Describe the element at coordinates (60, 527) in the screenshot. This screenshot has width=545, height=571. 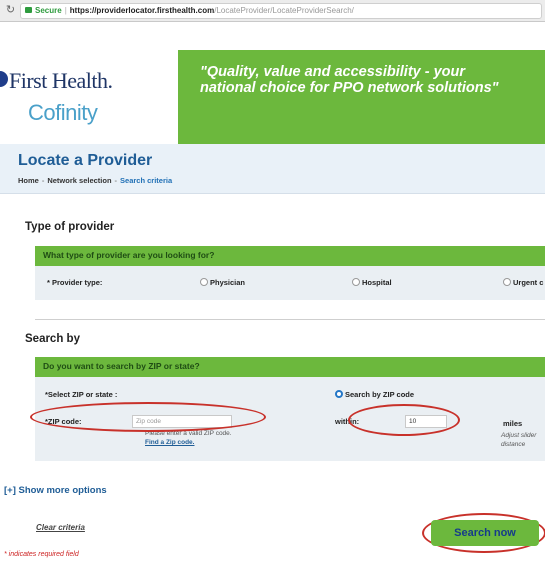
I see `clear-criteria-link: Clear criteria` at that location.